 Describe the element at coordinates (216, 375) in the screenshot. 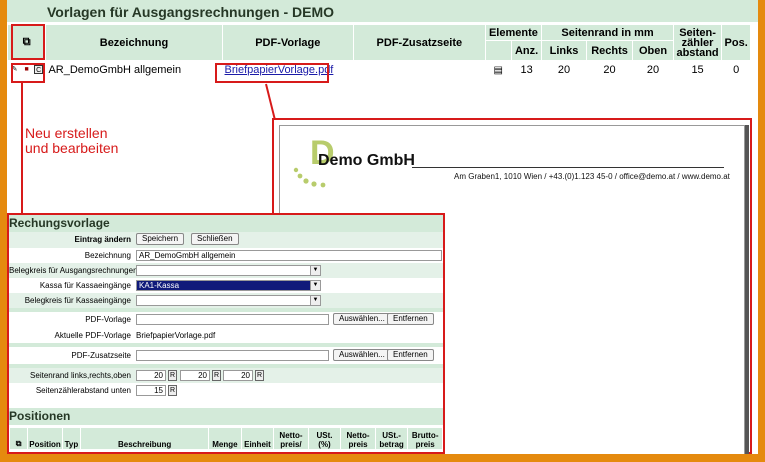

I see `margin-right-reset-button: R` at that location.